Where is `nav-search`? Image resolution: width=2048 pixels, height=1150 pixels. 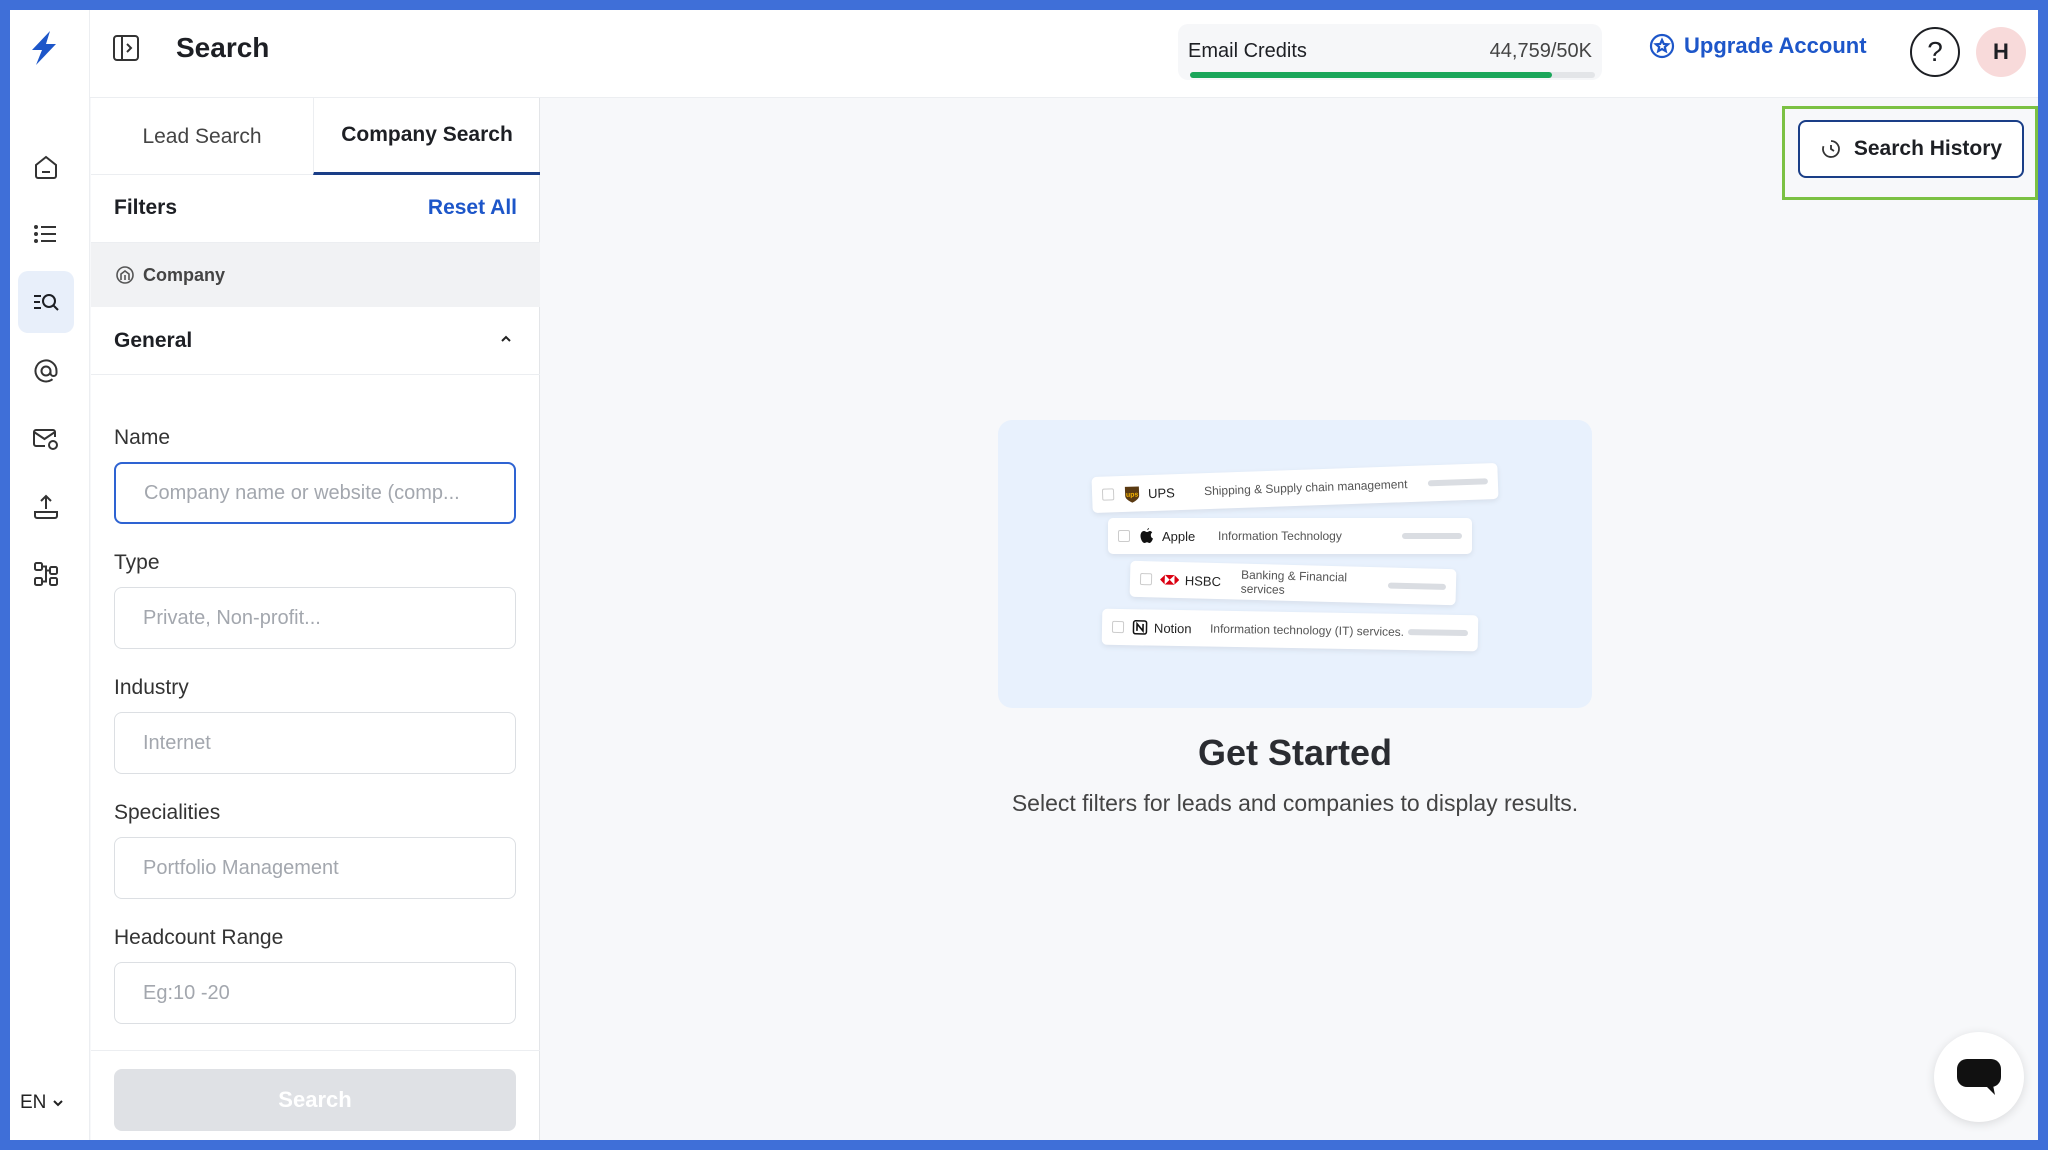
nav-search is located at coordinates (46, 302).